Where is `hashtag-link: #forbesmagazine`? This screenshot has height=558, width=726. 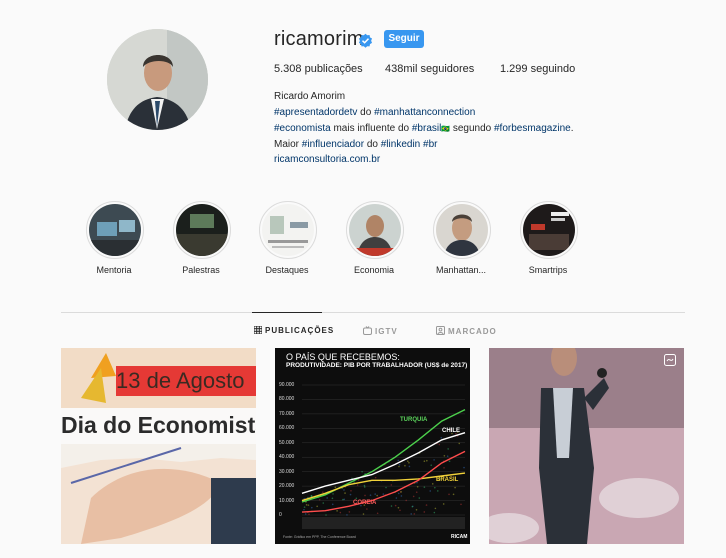 hashtag-link: #forbesmagazine is located at coordinates (532, 128).